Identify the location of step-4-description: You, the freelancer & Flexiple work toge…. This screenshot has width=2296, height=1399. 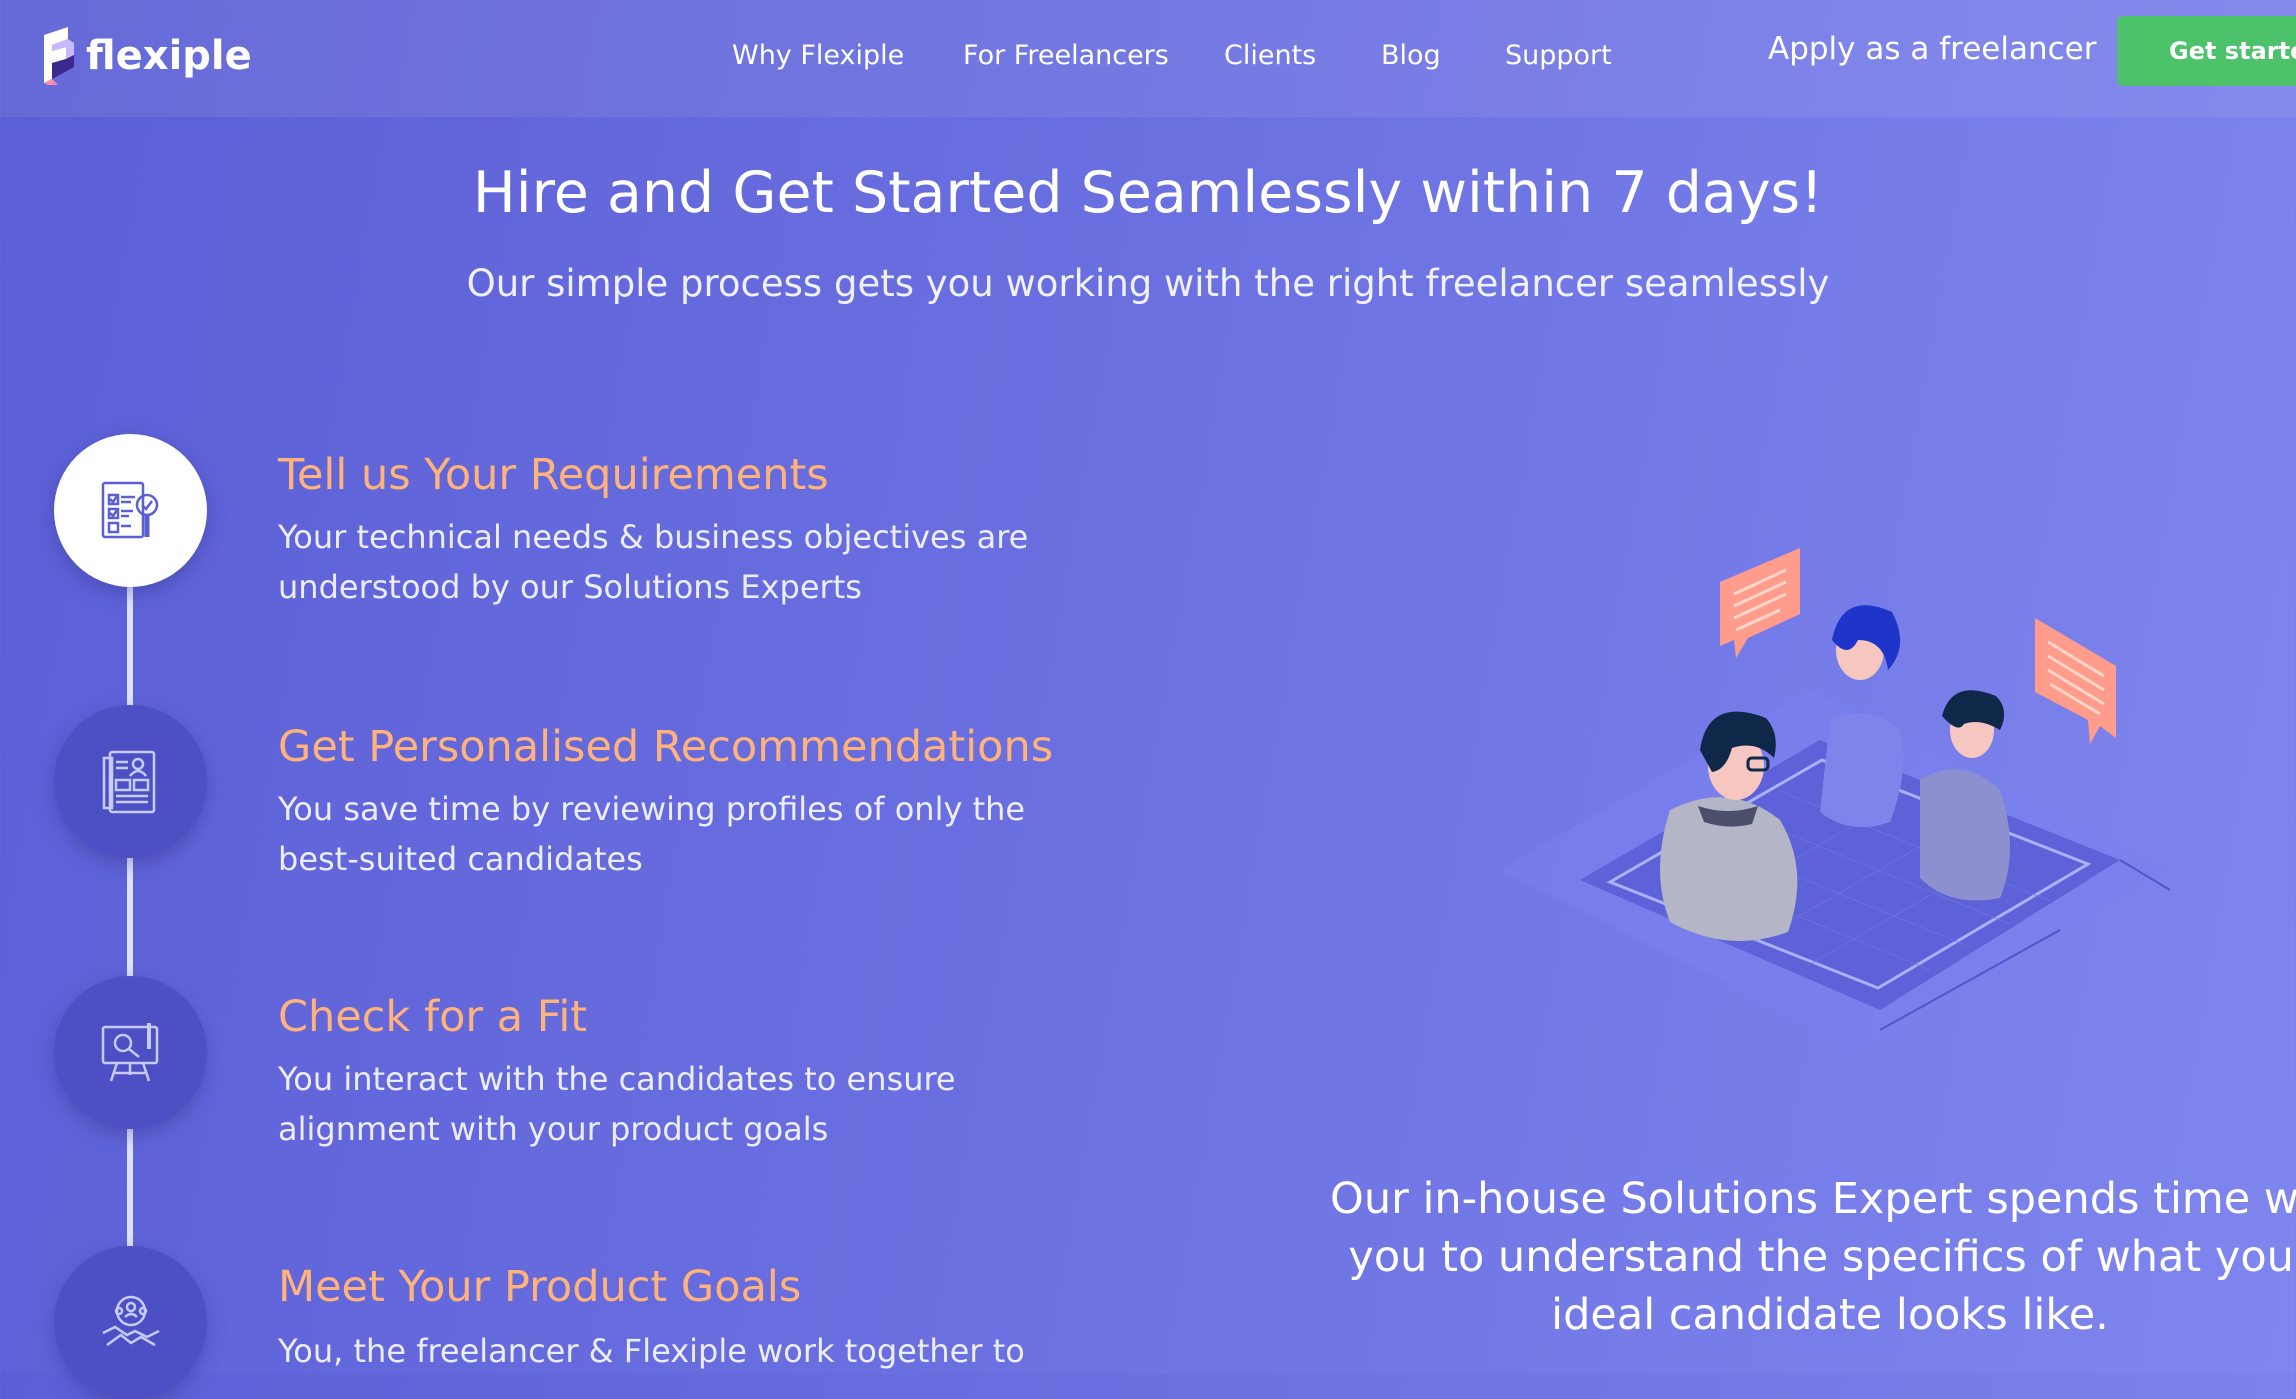
(658, 1351).